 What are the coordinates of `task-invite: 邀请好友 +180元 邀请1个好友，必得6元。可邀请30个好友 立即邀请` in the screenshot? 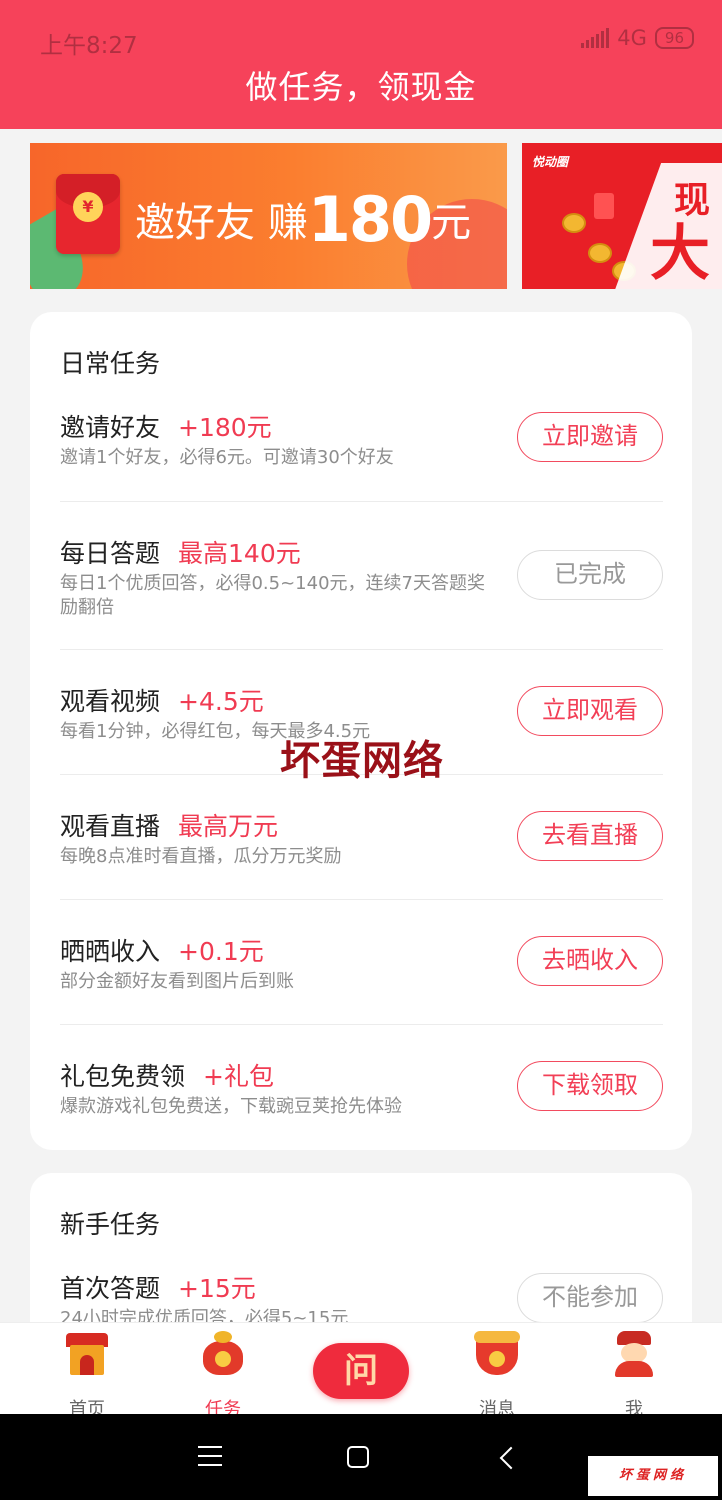 It's located at (361, 448).